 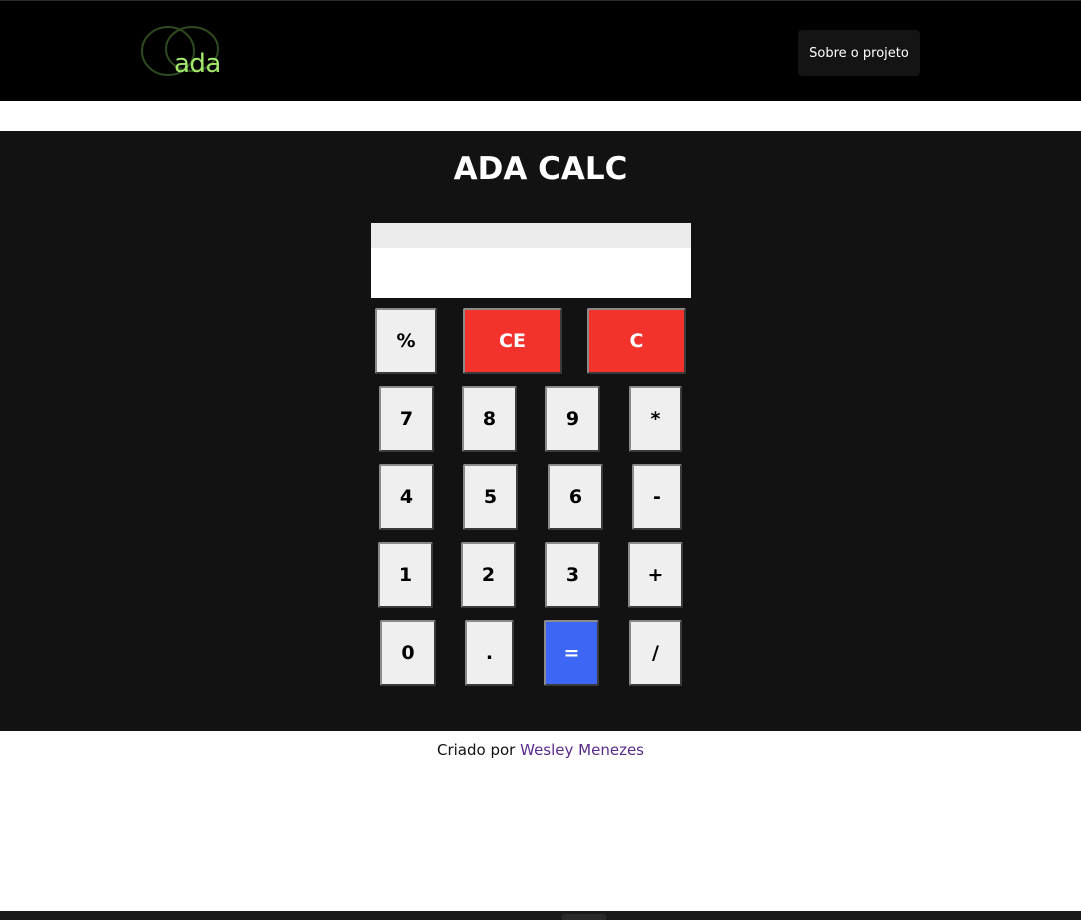 I want to click on current-operand, so click(x=531, y=273).